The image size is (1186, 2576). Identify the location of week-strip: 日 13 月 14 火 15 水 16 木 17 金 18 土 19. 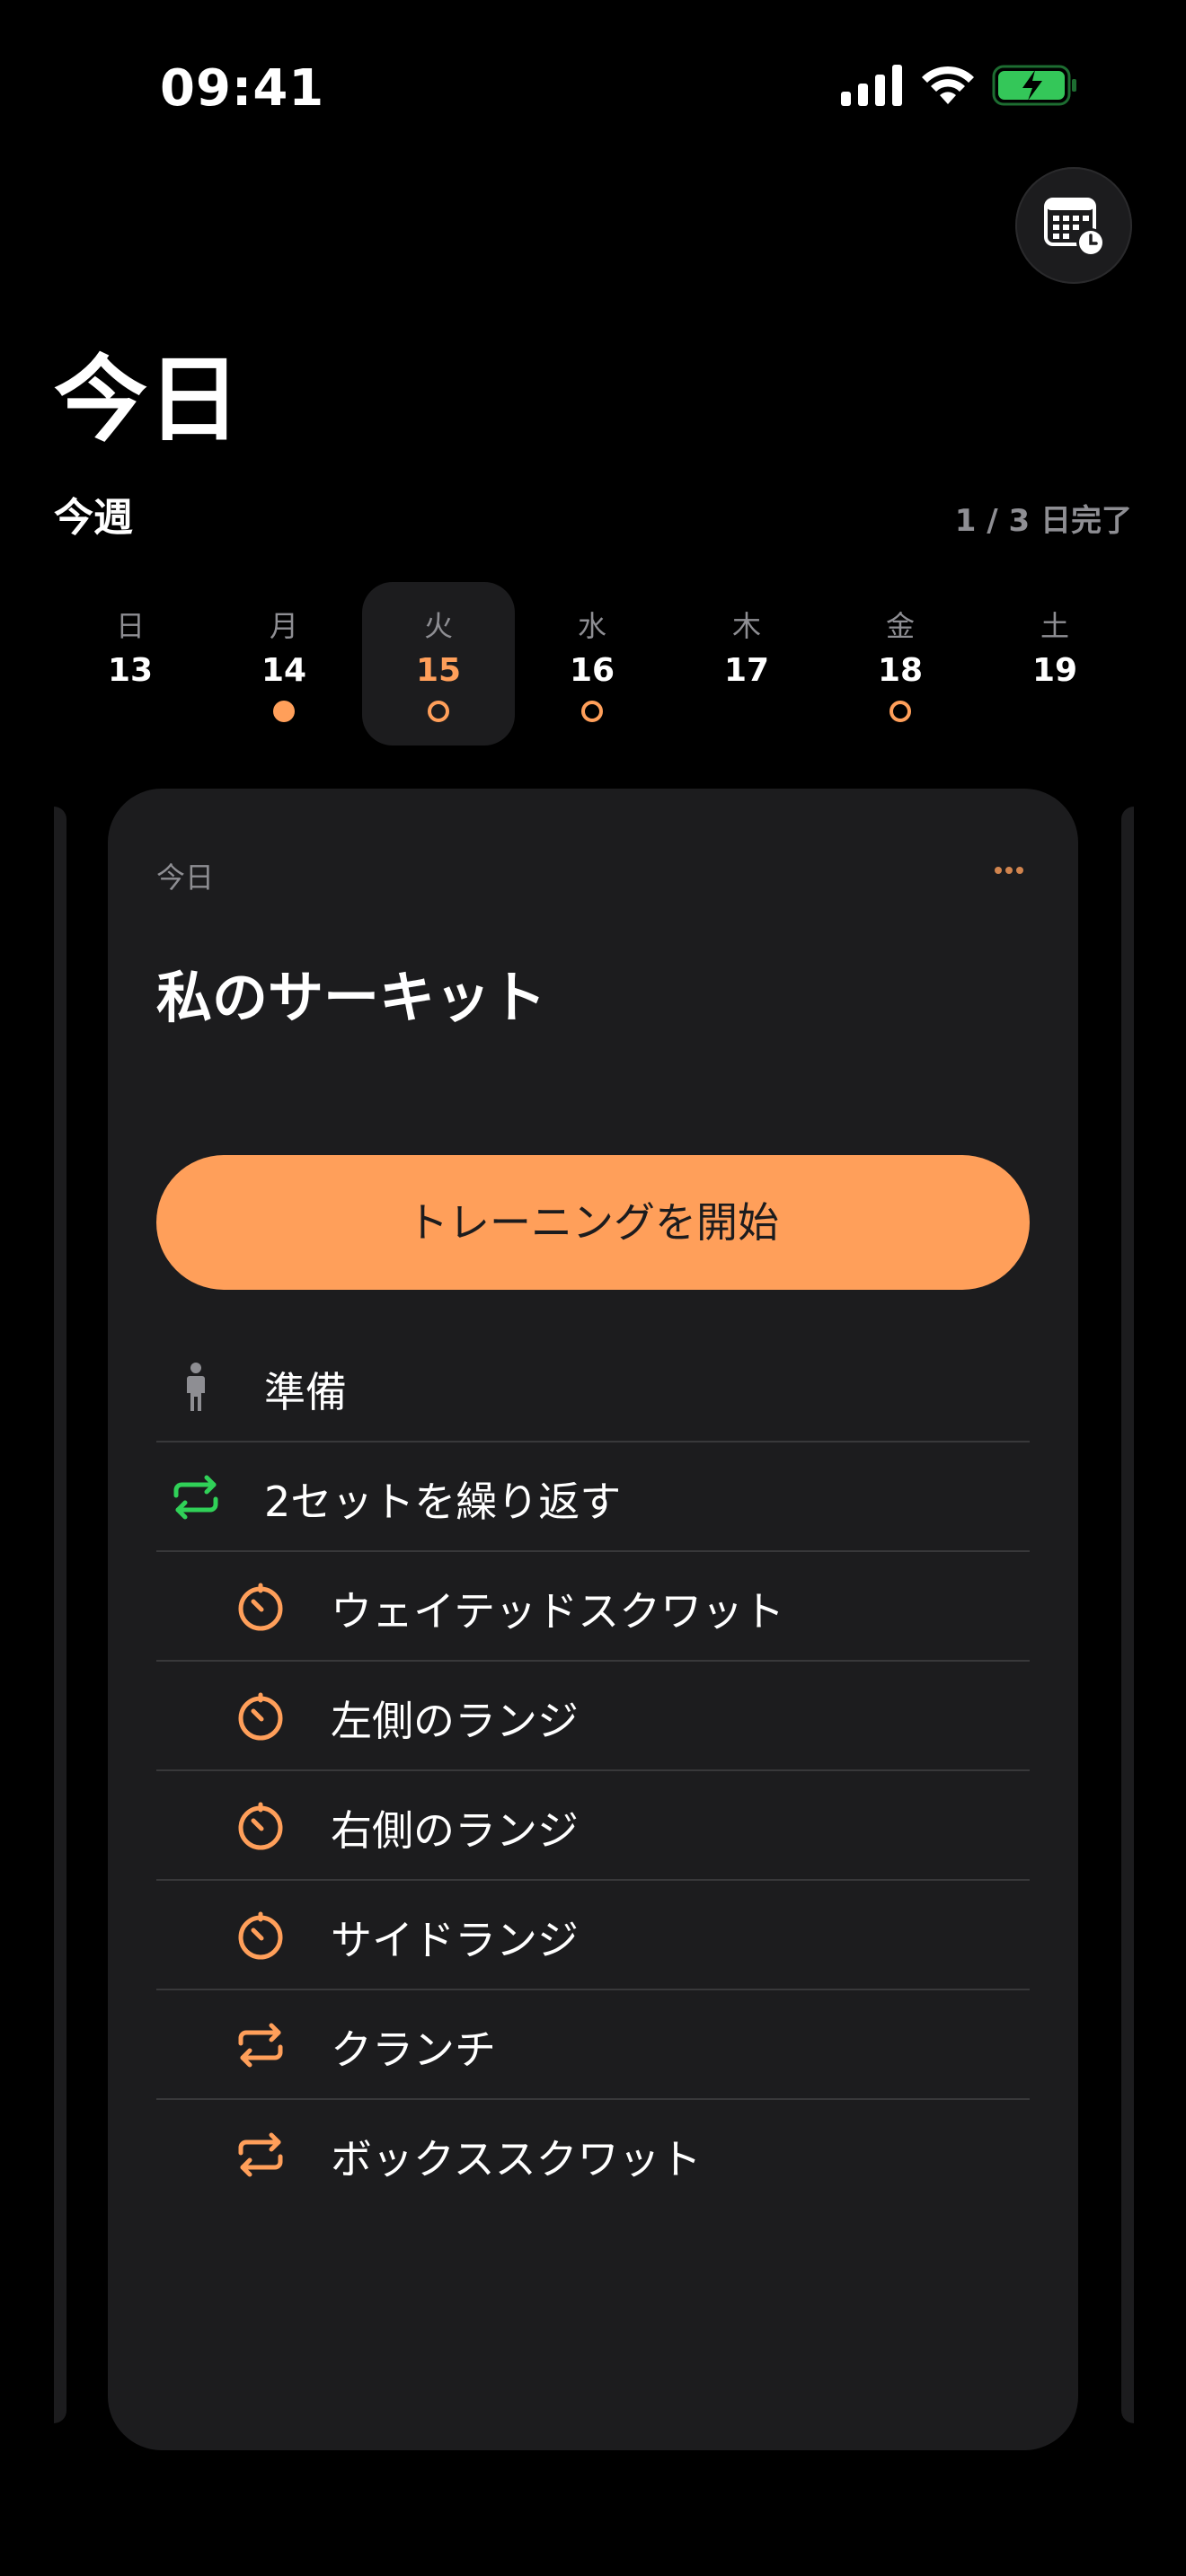
(593, 663).